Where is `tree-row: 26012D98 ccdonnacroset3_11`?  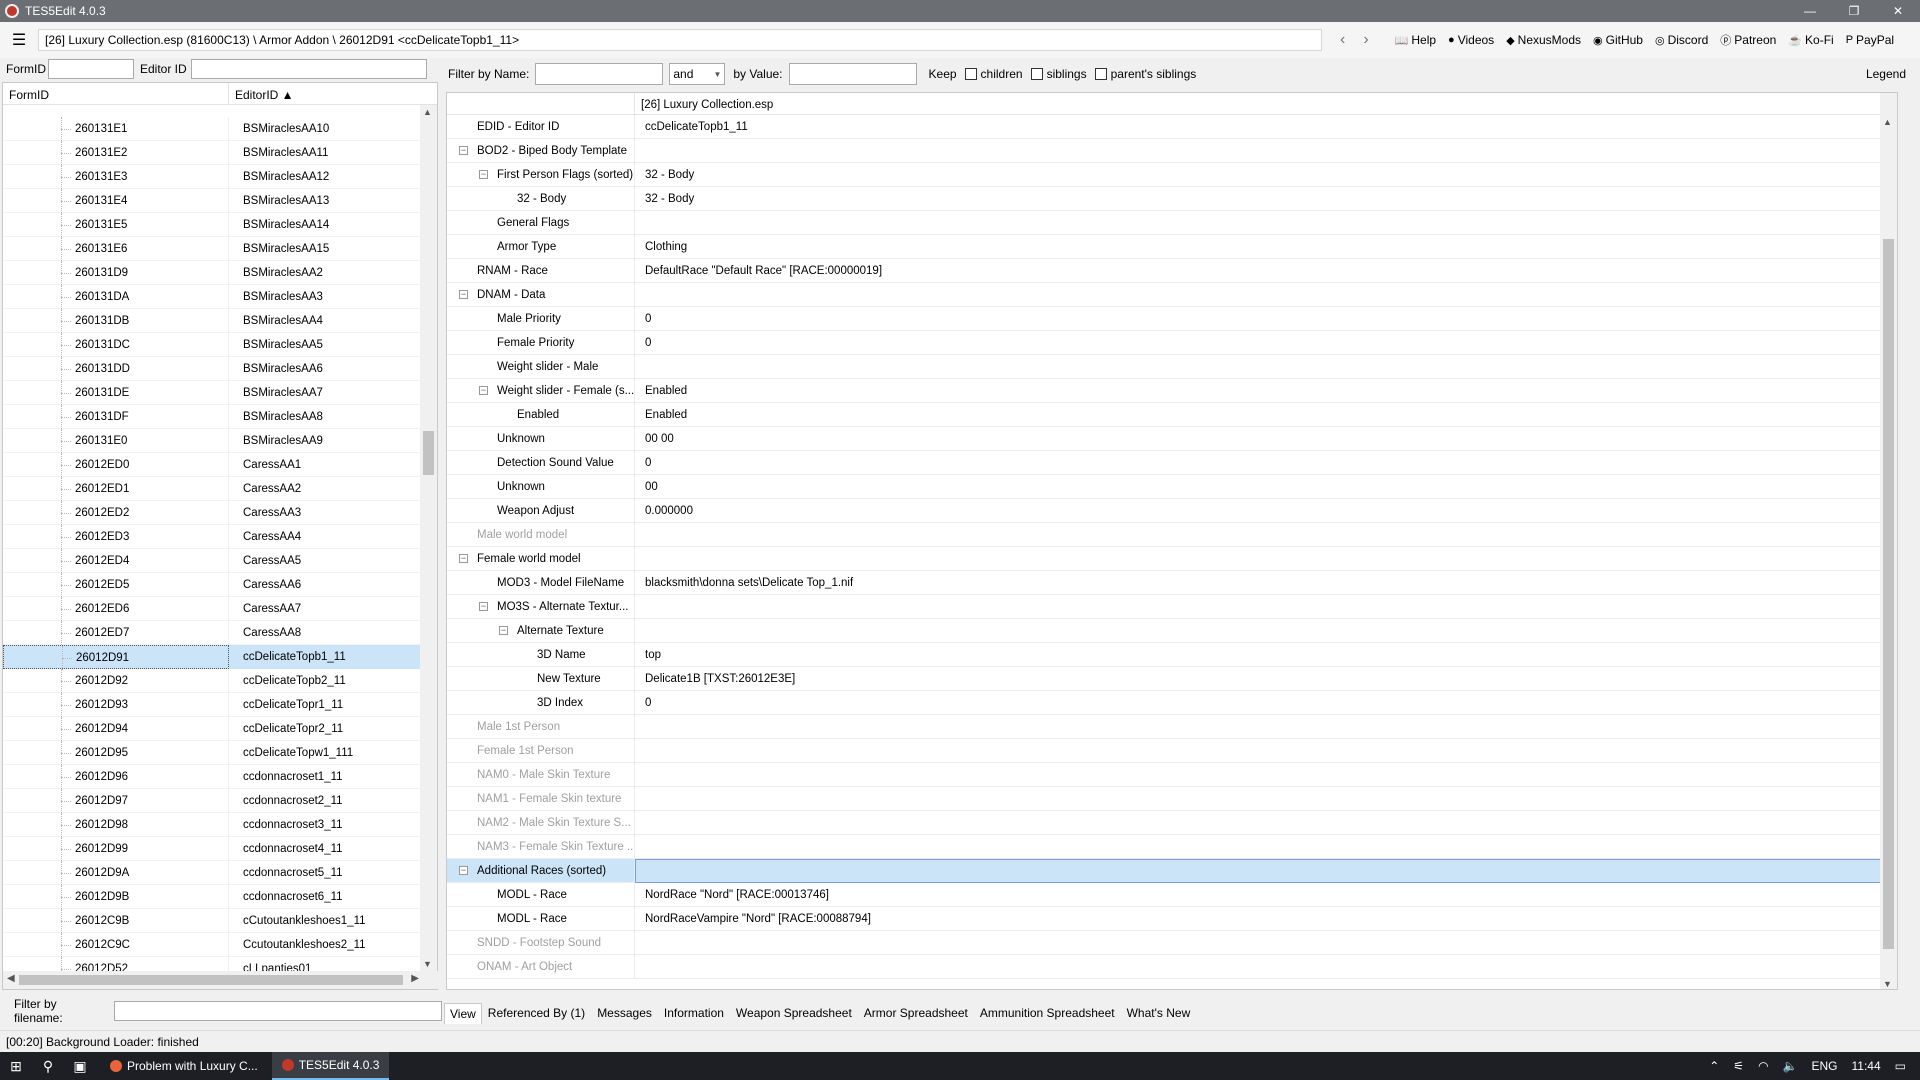 tree-row: 26012D98 ccdonnacroset3_11 is located at coordinates (213, 824).